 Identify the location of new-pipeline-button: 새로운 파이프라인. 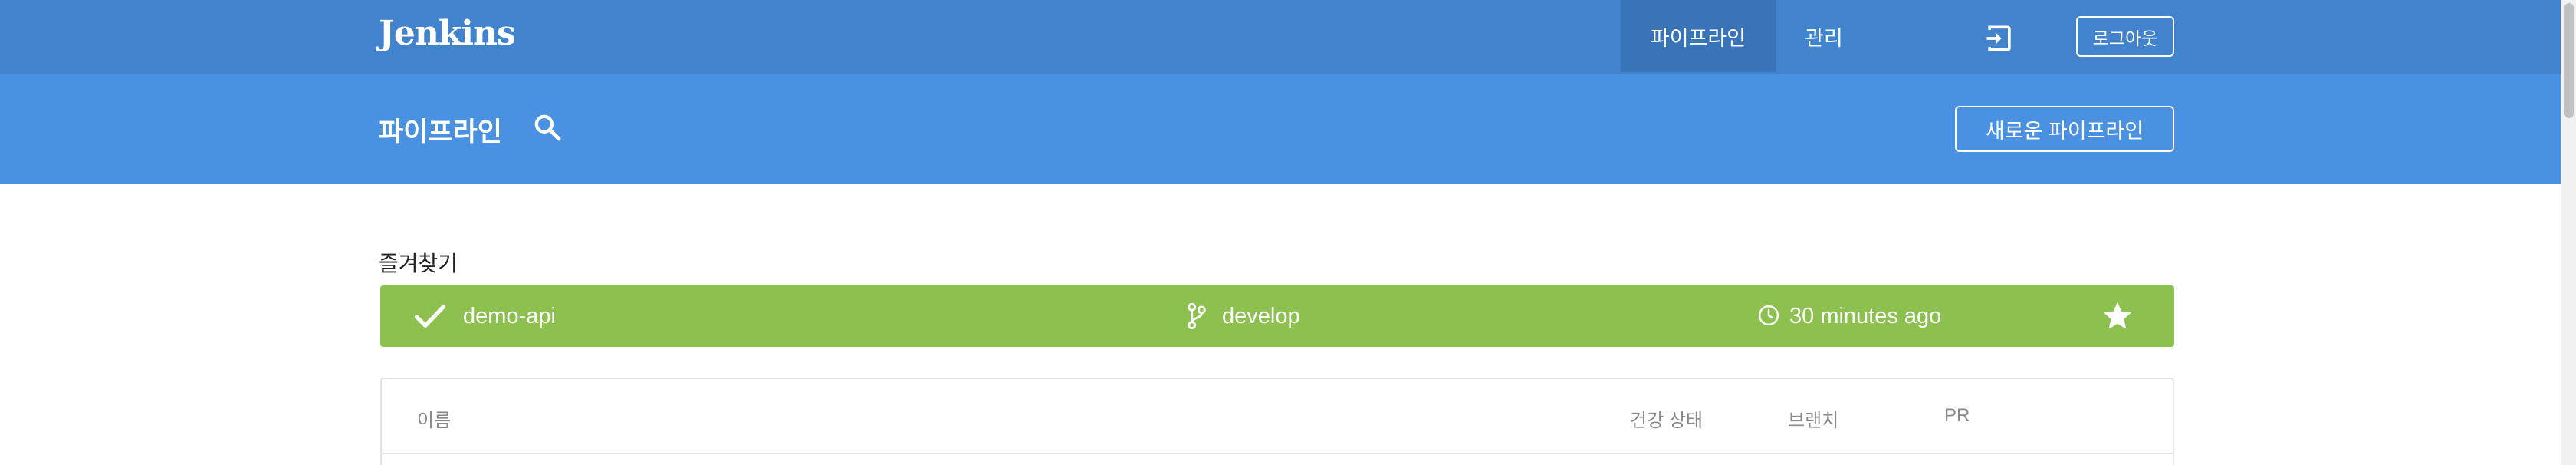
(2065, 129).